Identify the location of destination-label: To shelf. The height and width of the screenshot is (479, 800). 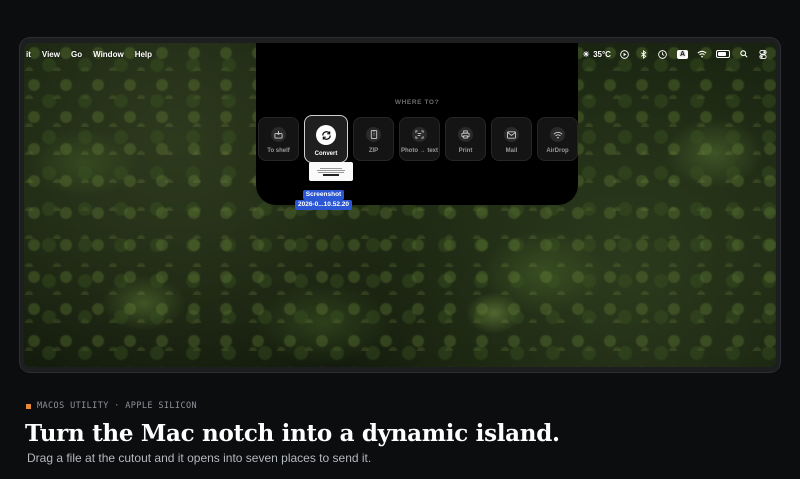
(278, 151).